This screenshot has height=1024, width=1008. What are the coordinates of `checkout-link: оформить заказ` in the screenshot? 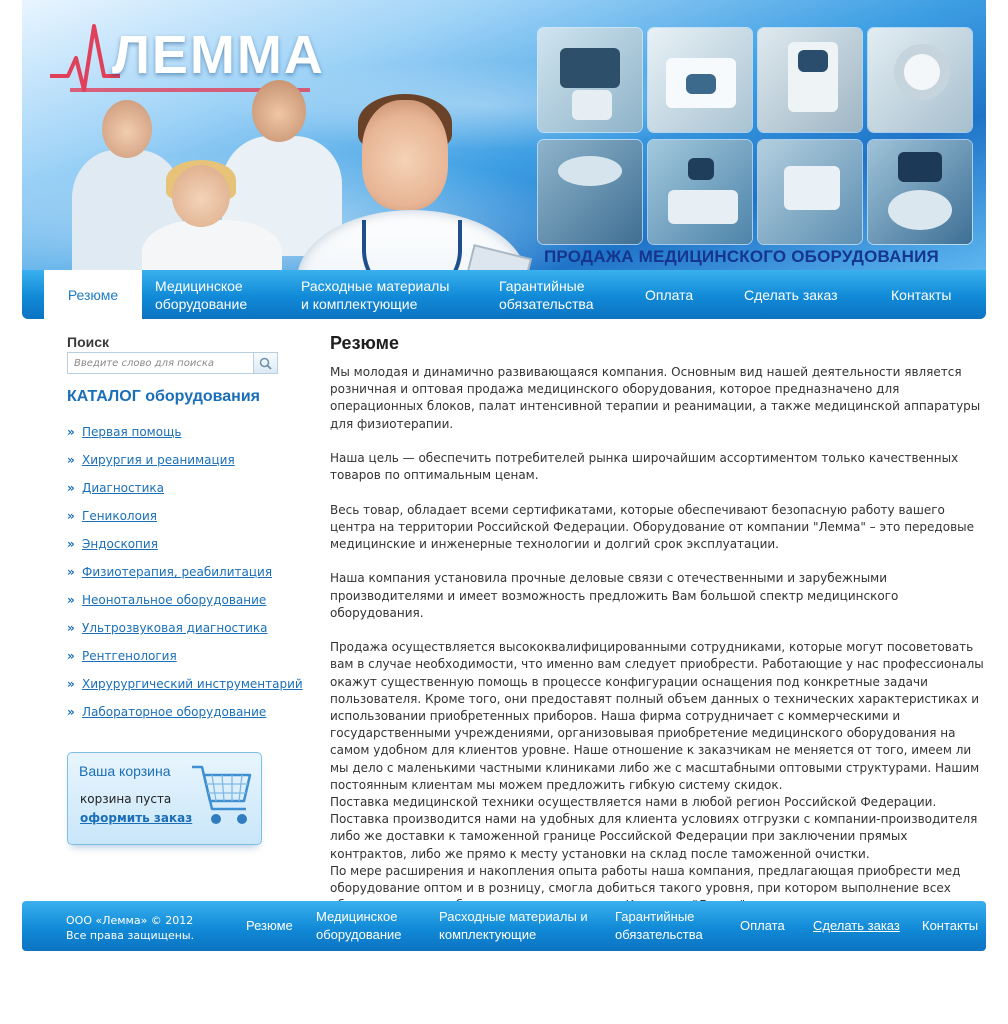 It's located at (136, 818).